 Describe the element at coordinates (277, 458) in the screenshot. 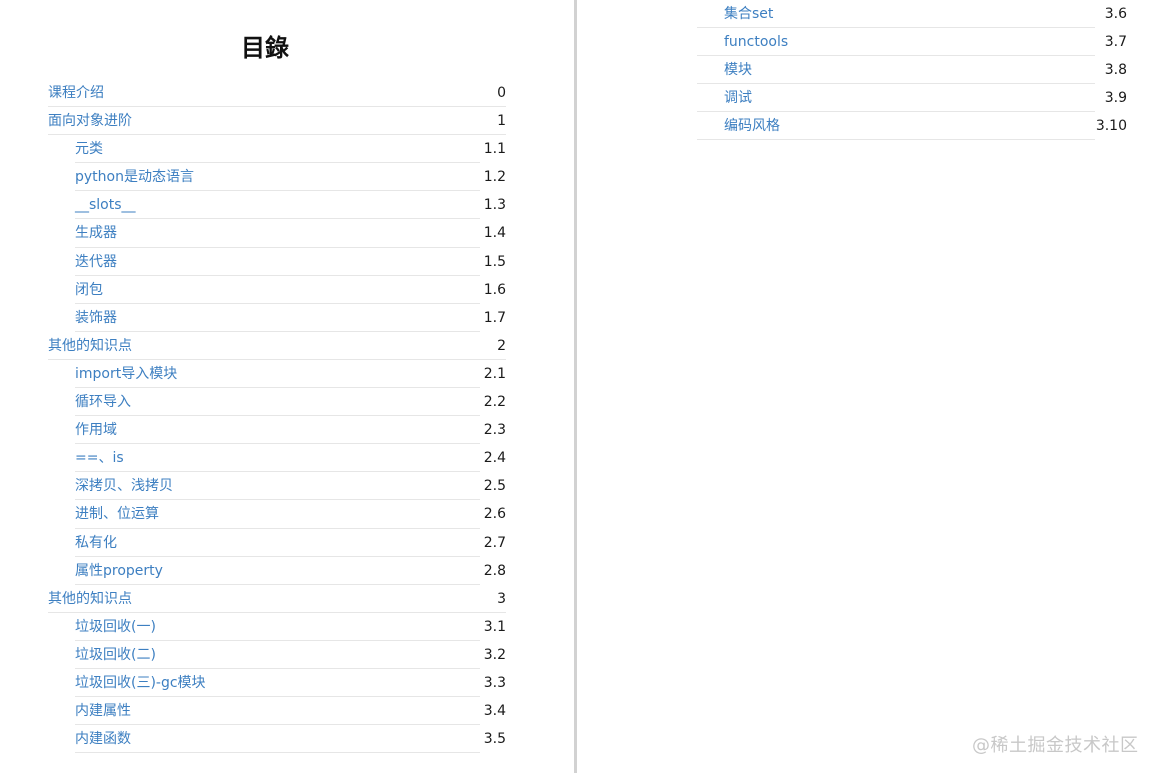

I see `toc-entry: ==、is 2.4` at that location.